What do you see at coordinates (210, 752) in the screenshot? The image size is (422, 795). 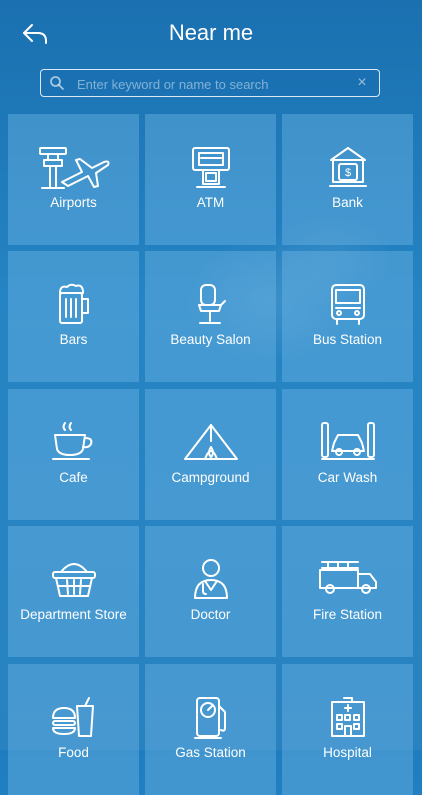 I see `tile-label: Gas Station` at bounding box center [210, 752].